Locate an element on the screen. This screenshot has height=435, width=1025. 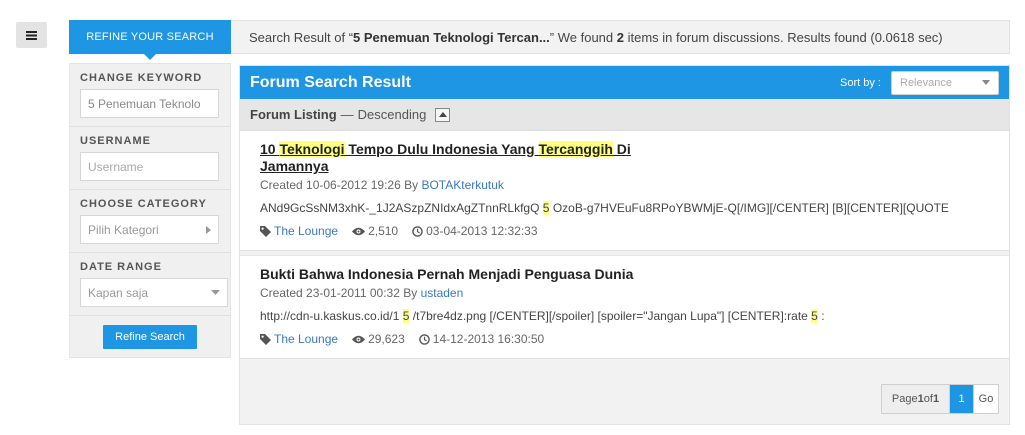
author-link: BOTAKterkutuk is located at coordinates (462, 185).